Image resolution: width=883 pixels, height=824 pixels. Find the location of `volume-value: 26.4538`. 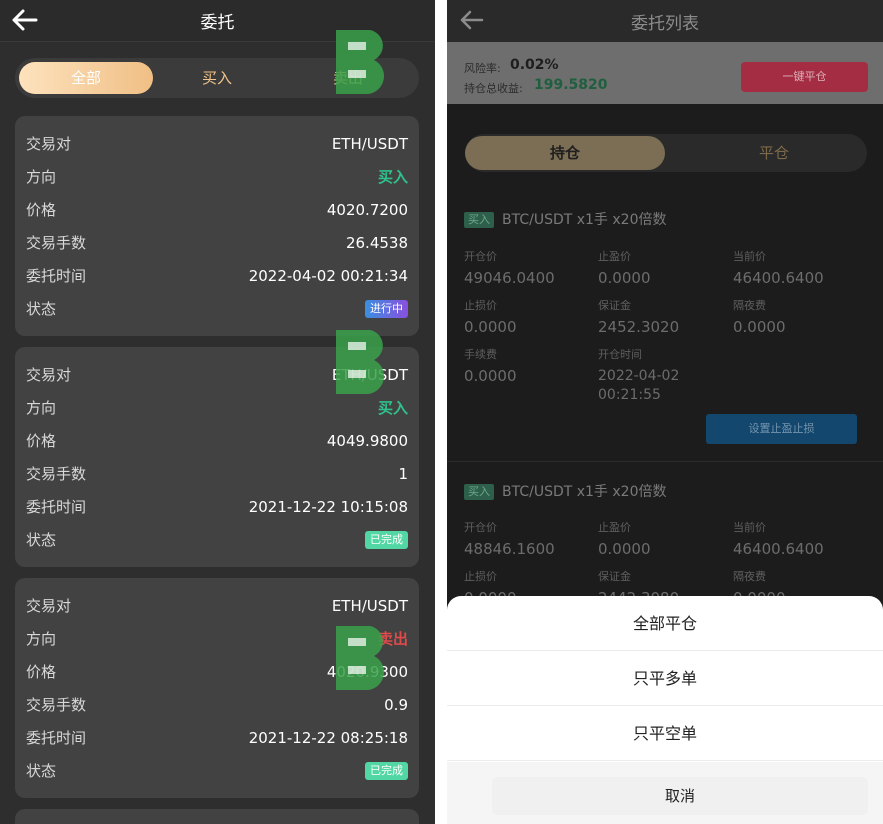

volume-value: 26.4538 is located at coordinates (376, 243).